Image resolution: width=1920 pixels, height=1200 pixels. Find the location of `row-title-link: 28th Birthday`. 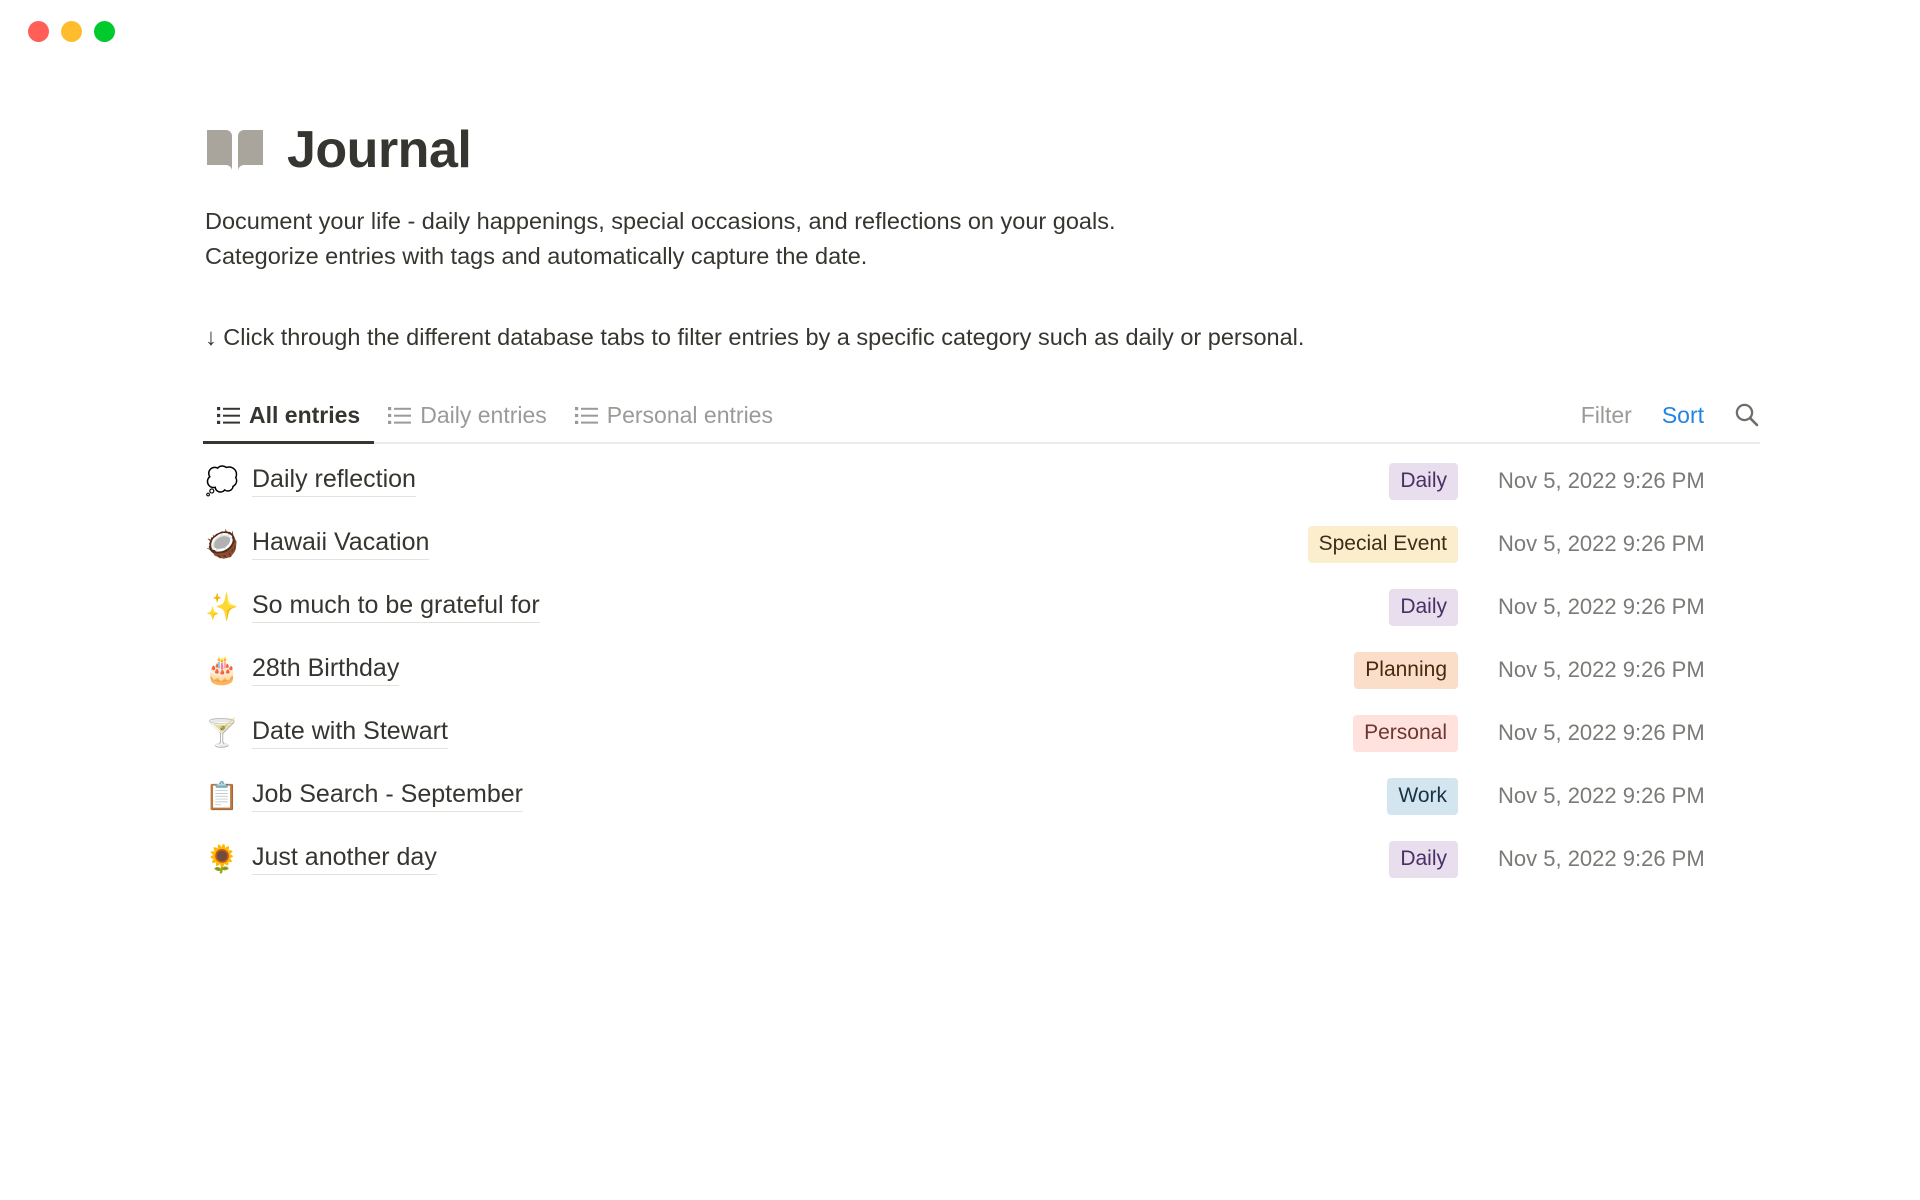

row-title-link: 28th Birthday is located at coordinates (326, 670).